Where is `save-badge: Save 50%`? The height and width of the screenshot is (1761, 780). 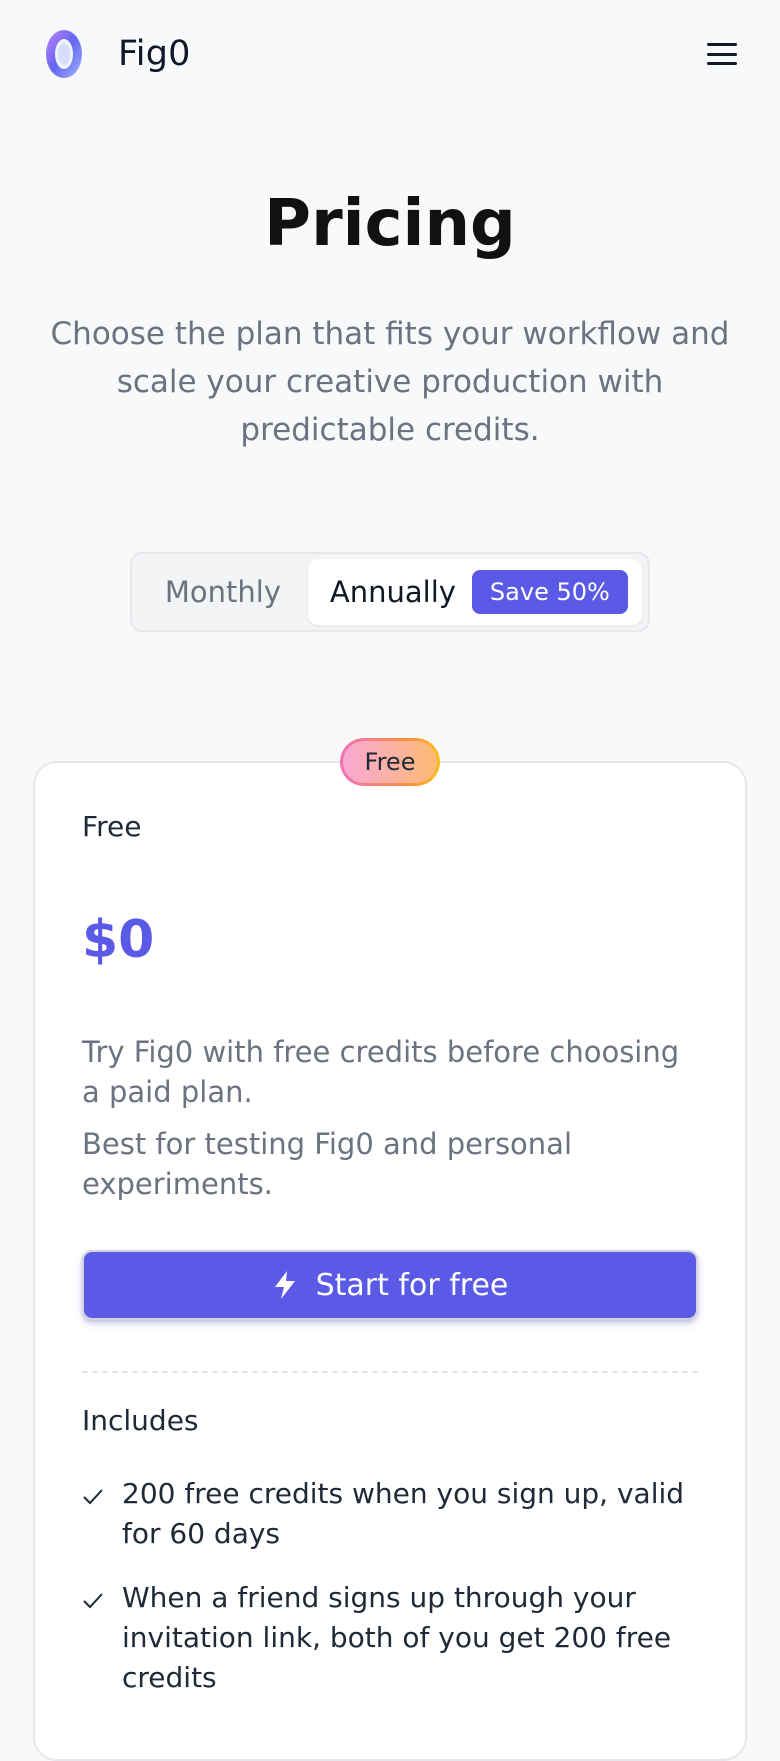 save-badge: Save 50% is located at coordinates (549, 592).